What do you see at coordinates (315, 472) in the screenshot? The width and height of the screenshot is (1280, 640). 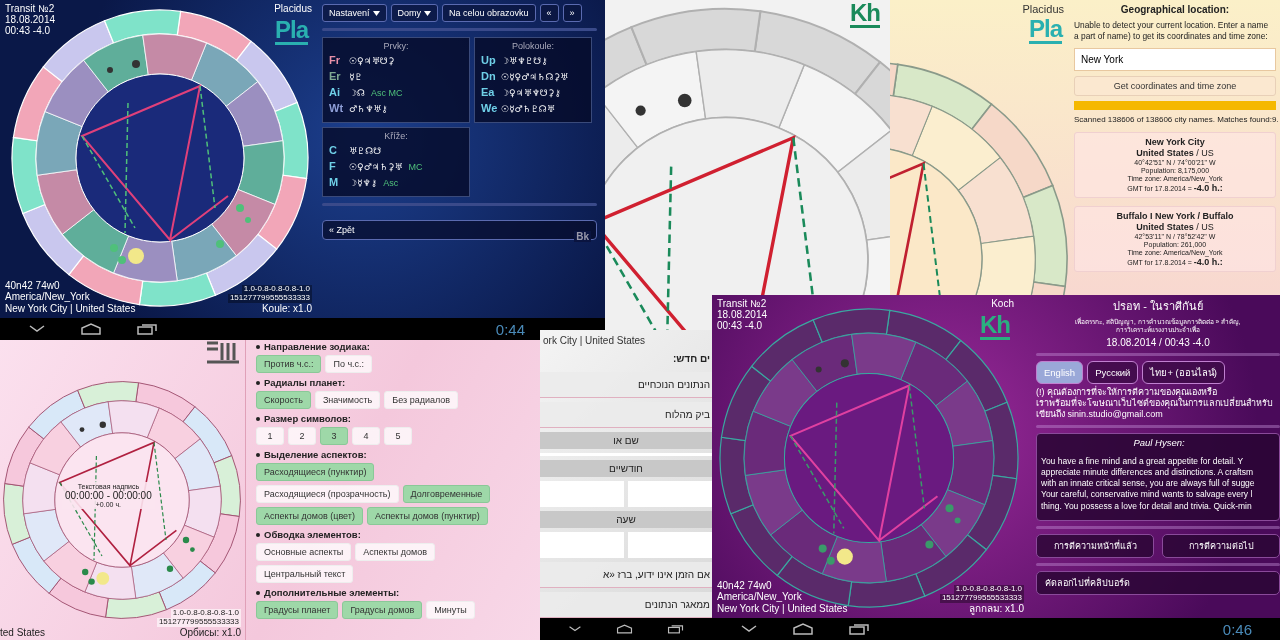 I see `option-toggle: Расходящиеся (пунктир)` at bounding box center [315, 472].